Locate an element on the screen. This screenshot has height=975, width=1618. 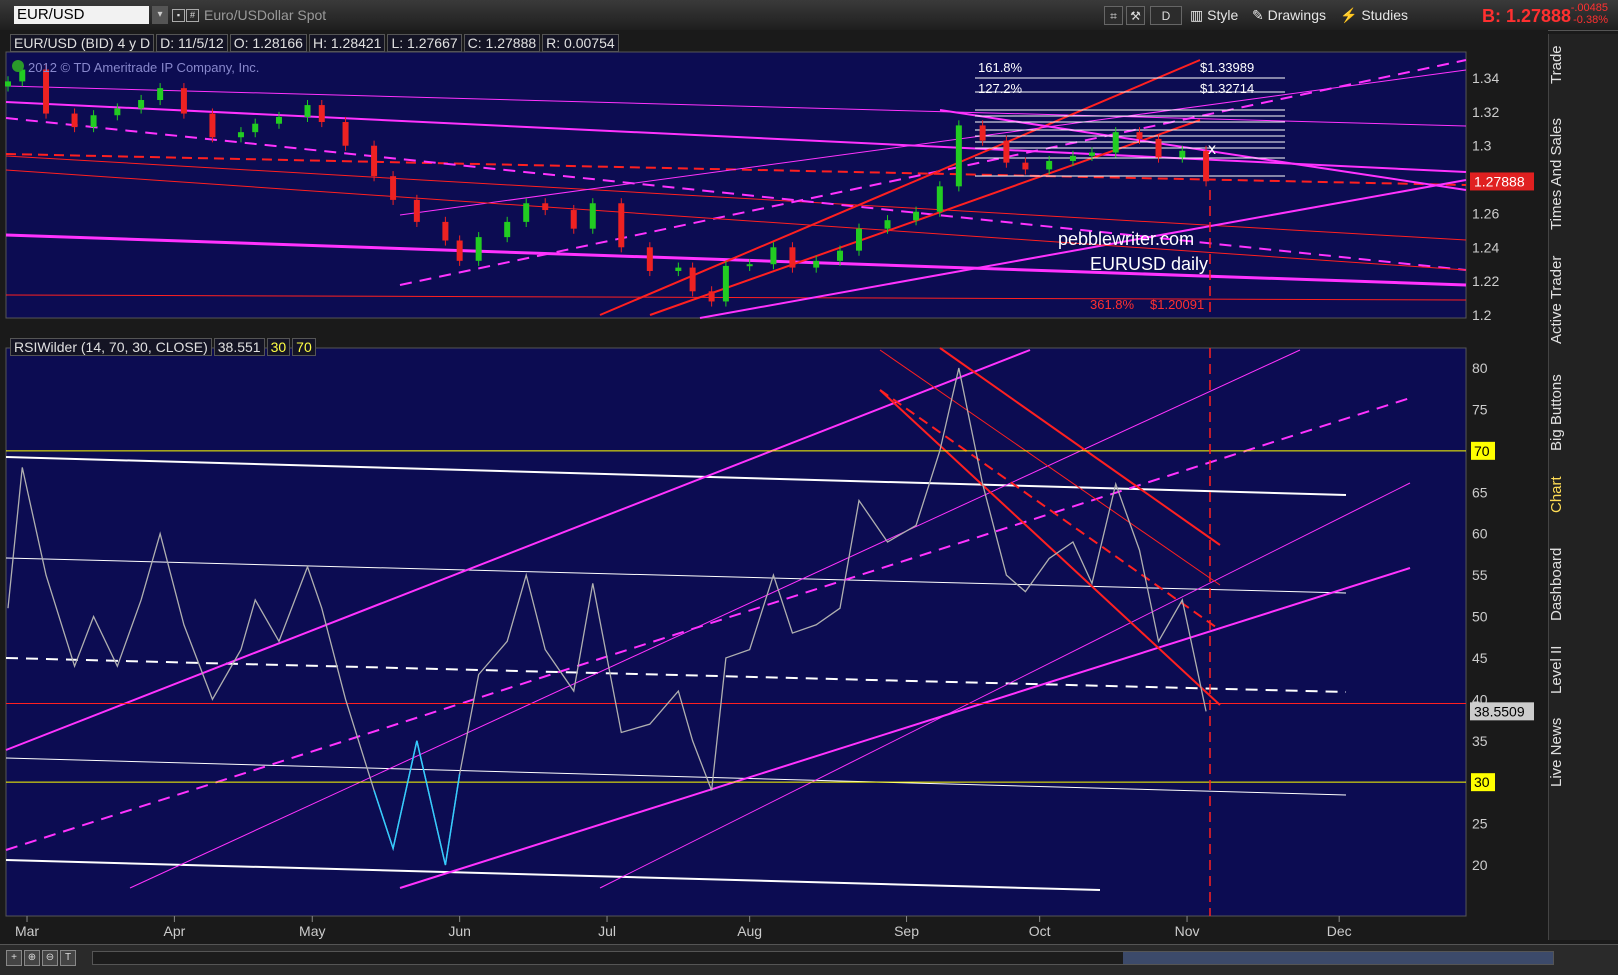
tab-times-and-sales: Times And Sales is located at coordinates (1563, 174).